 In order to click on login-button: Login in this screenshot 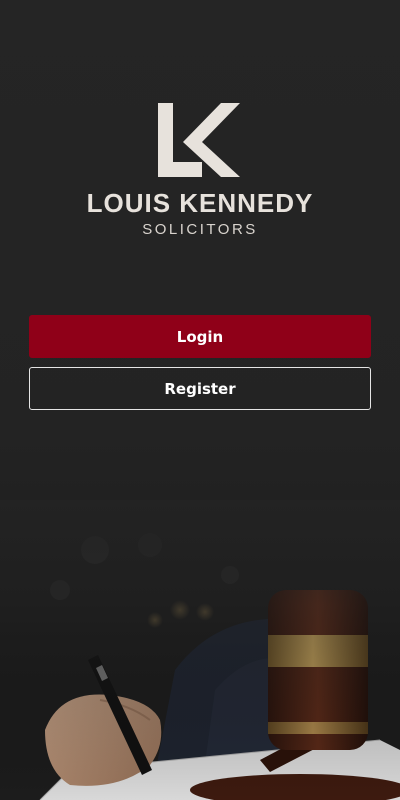, I will do `click(200, 336)`.